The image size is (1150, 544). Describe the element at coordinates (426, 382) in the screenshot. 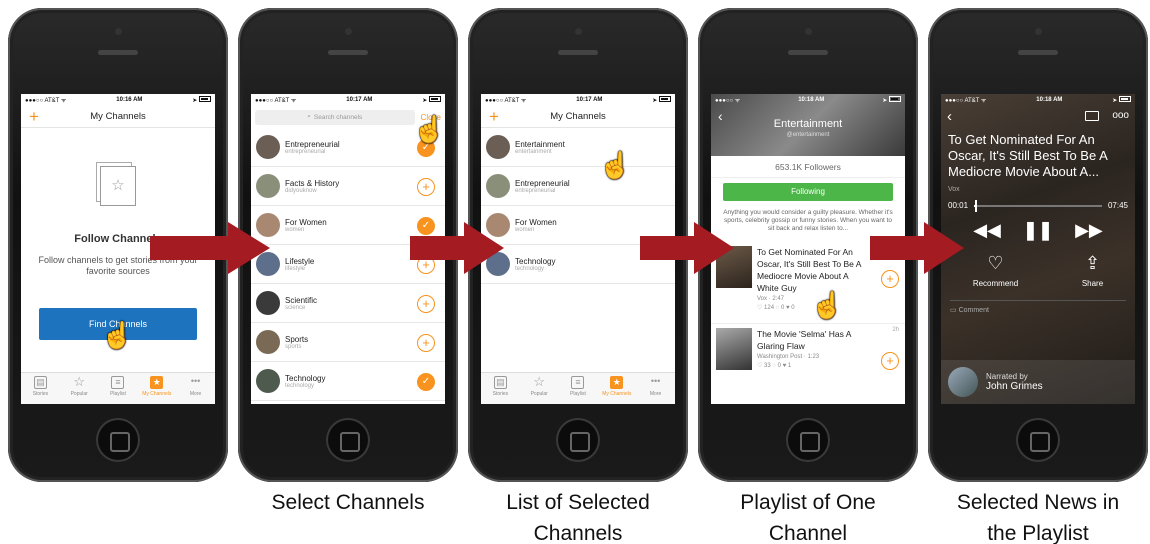

I see `followed-check-icon: ✓` at that location.